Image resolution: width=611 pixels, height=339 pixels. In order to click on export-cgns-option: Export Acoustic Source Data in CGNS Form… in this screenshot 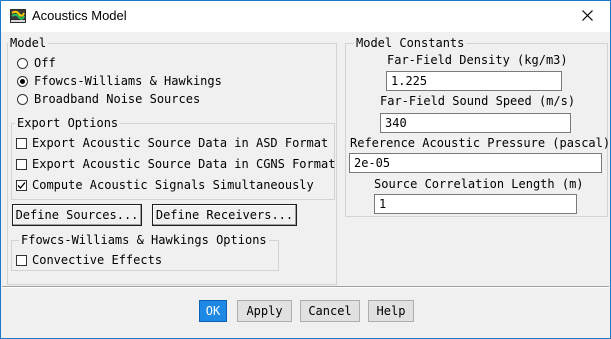, I will do `click(175, 164)`.